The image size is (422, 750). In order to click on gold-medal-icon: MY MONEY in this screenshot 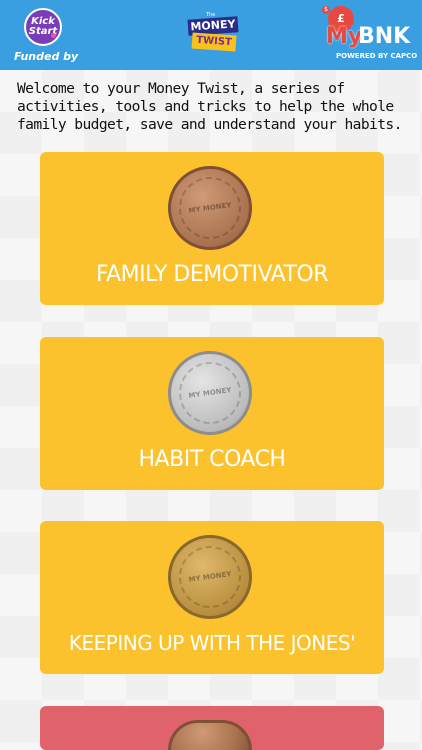, I will do `click(210, 577)`.